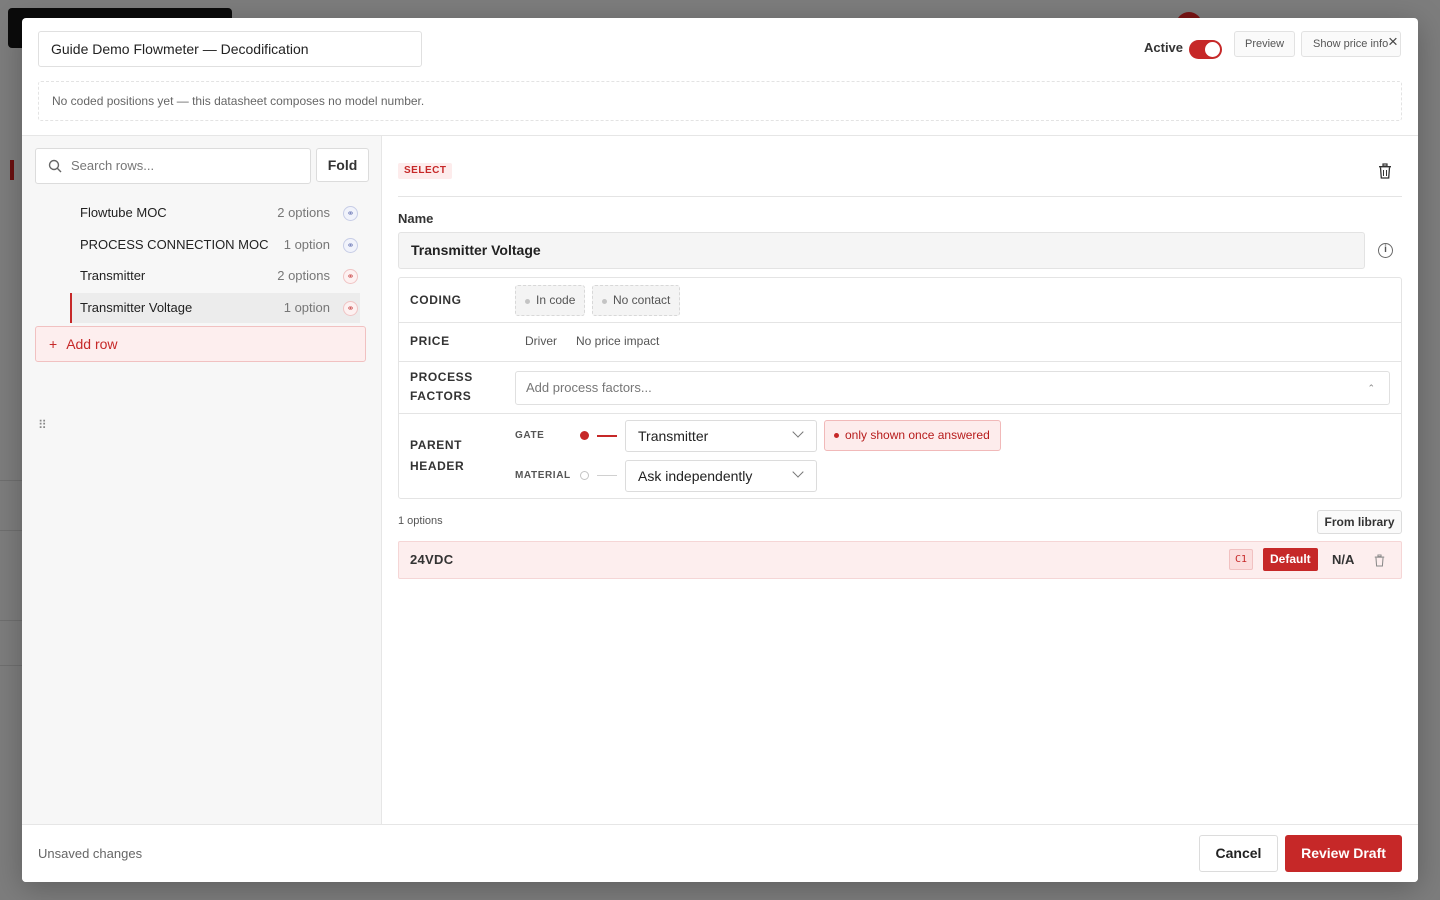 The image size is (1440, 900). Describe the element at coordinates (420, 521) in the screenshot. I see `options-count: 1 options` at that location.